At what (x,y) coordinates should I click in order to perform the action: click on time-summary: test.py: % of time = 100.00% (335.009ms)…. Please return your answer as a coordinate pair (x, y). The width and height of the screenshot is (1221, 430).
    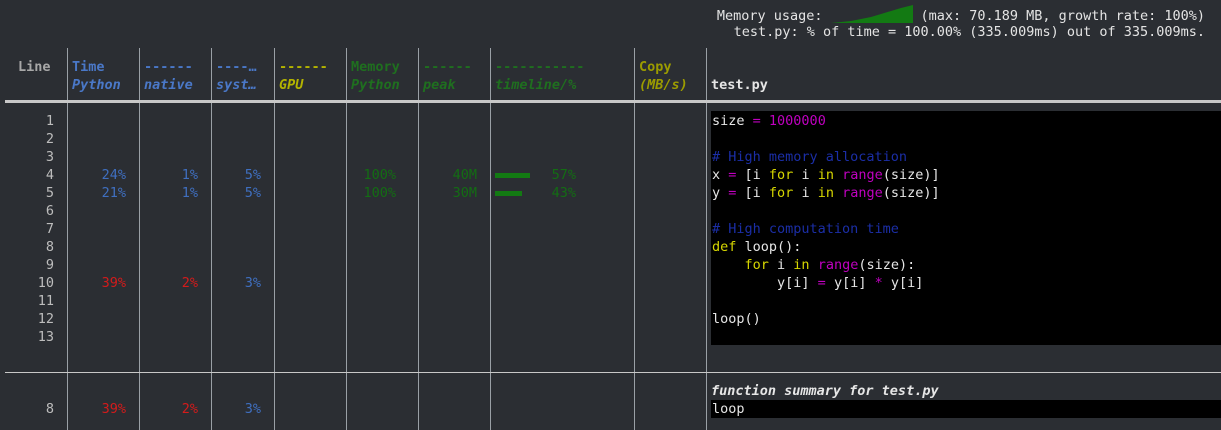
    Looking at the image, I should click on (969, 32).